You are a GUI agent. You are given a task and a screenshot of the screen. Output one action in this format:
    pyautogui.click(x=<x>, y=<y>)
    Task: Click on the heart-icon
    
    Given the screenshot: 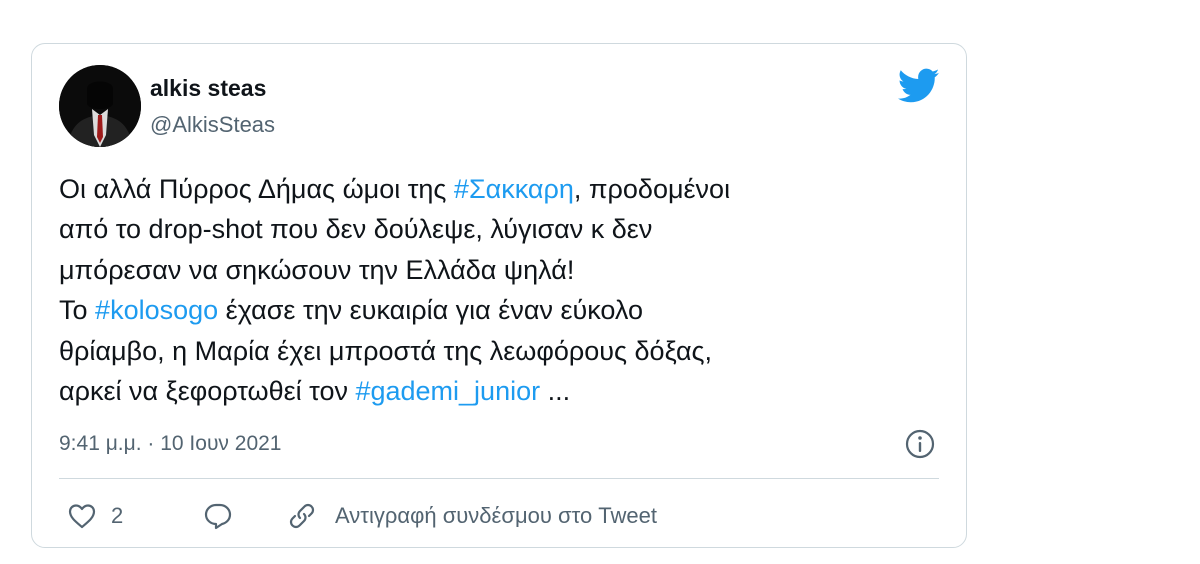 What is the action you would take?
    pyautogui.click(x=82, y=516)
    